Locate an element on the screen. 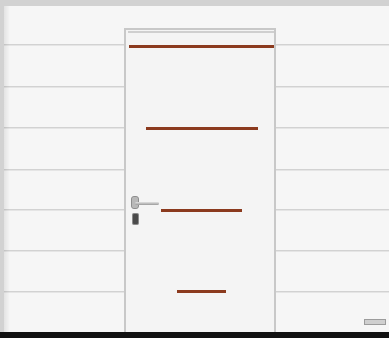 This screenshot has height=338, width=389. brand-plate-icon is located at coordinates (375, 322).